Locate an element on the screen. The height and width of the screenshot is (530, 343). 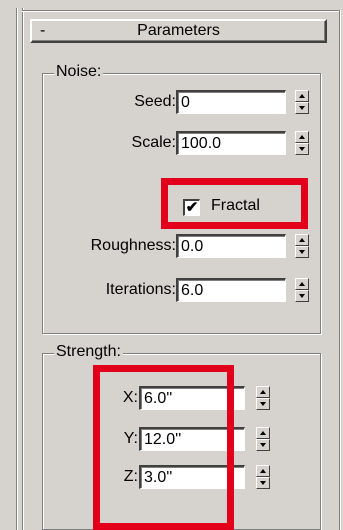
scale-spinner-up is located at coordinates (302, 137).